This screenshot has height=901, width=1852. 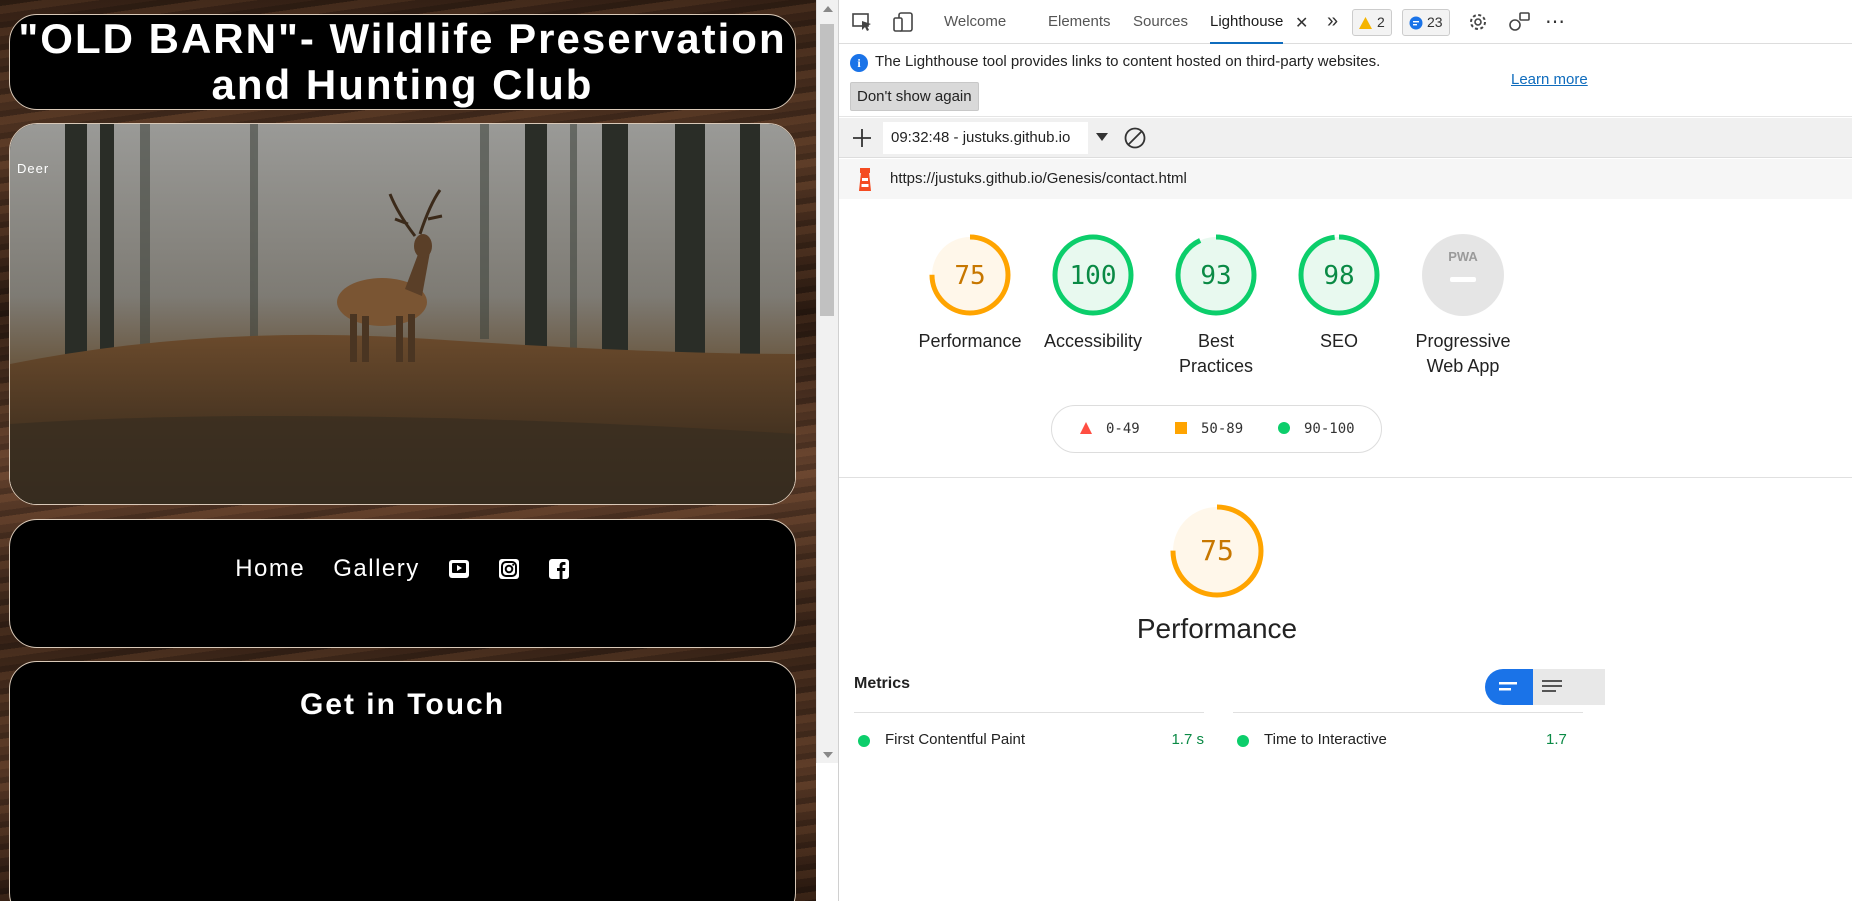 I want to click on fail-triangle-icon, so click(x=1086, y=428).